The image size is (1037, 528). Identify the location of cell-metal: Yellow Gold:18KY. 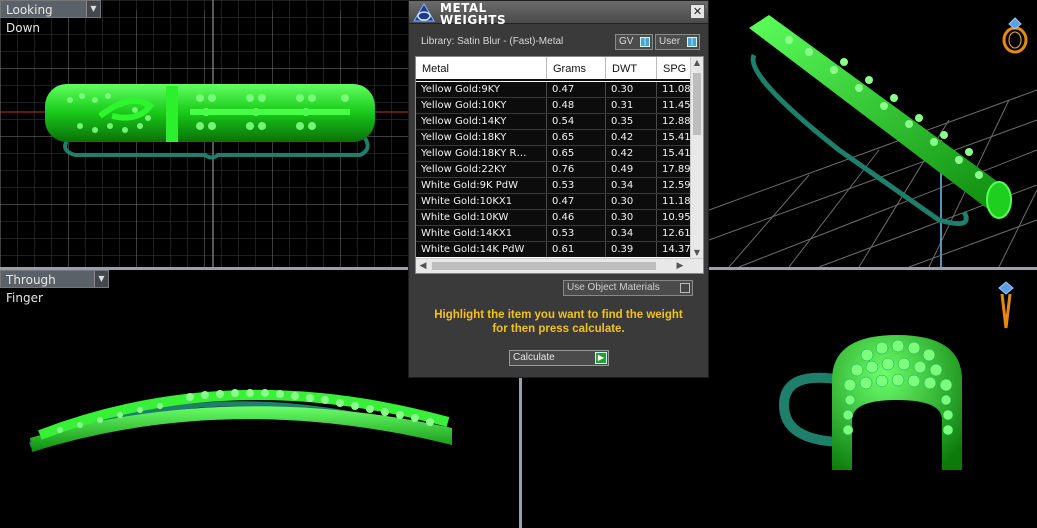
(481, 137).